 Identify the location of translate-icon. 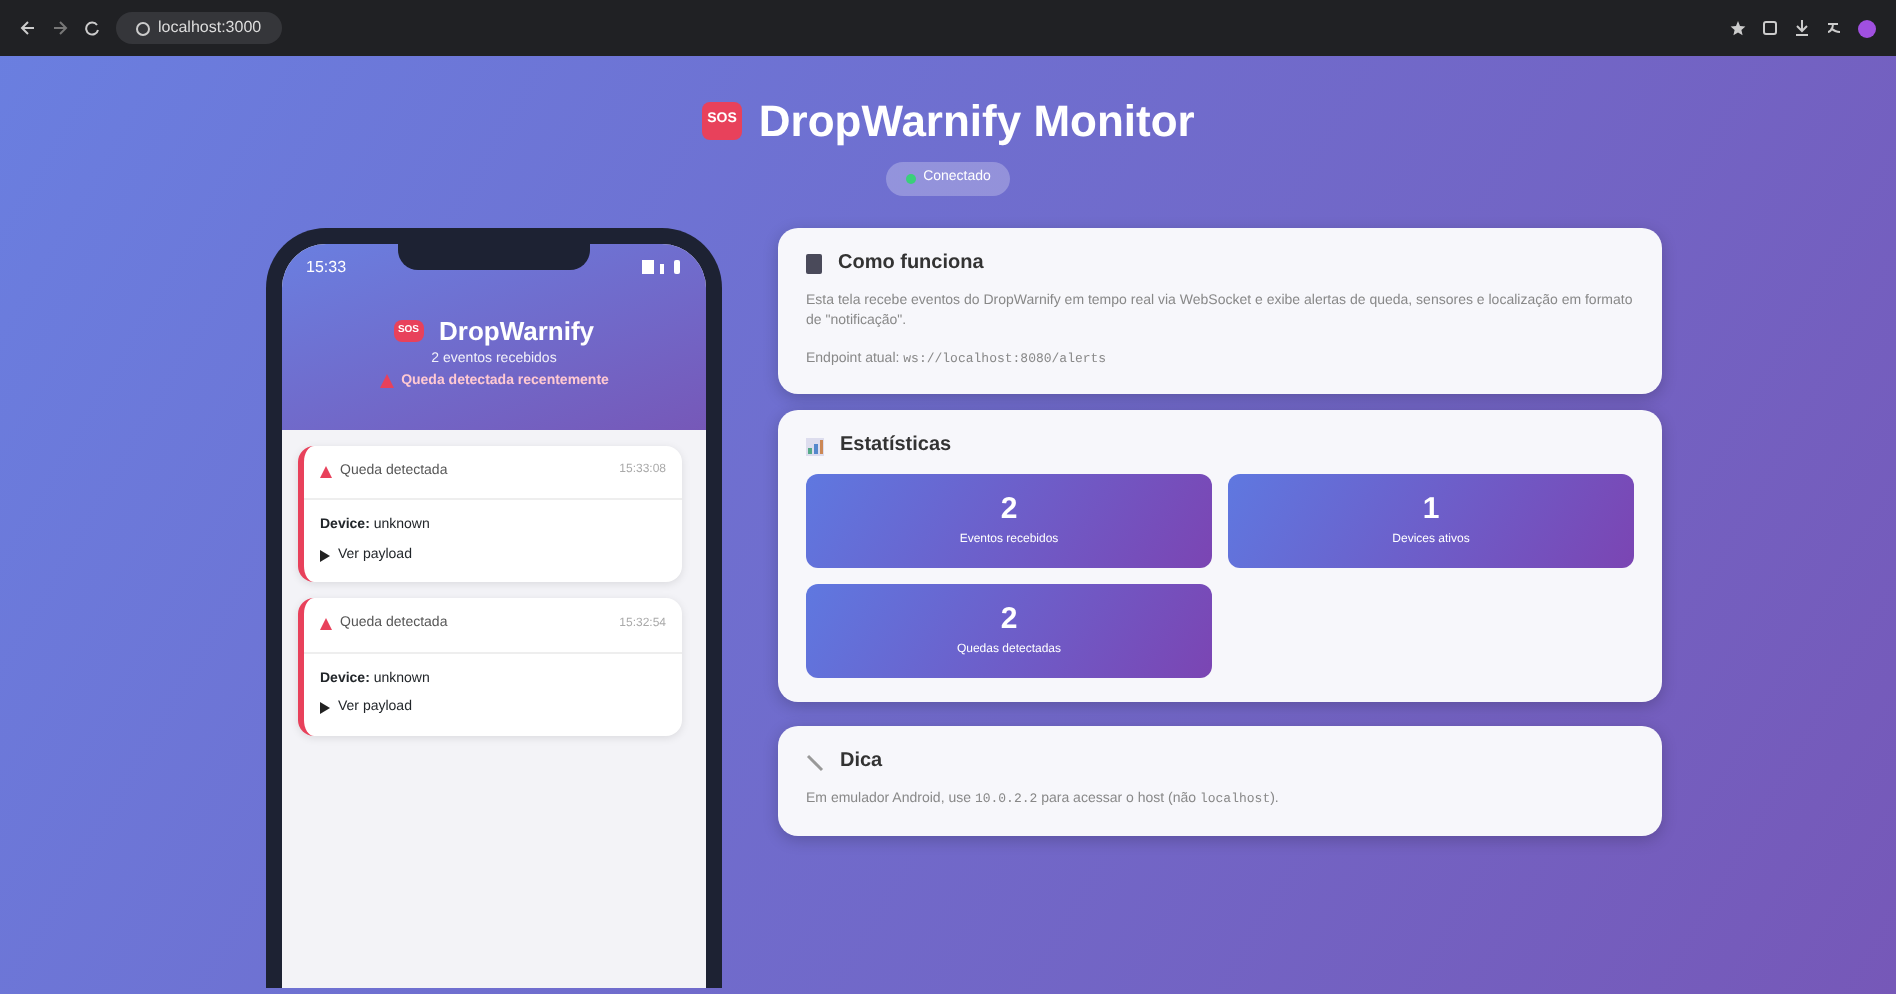
(1834, 28).